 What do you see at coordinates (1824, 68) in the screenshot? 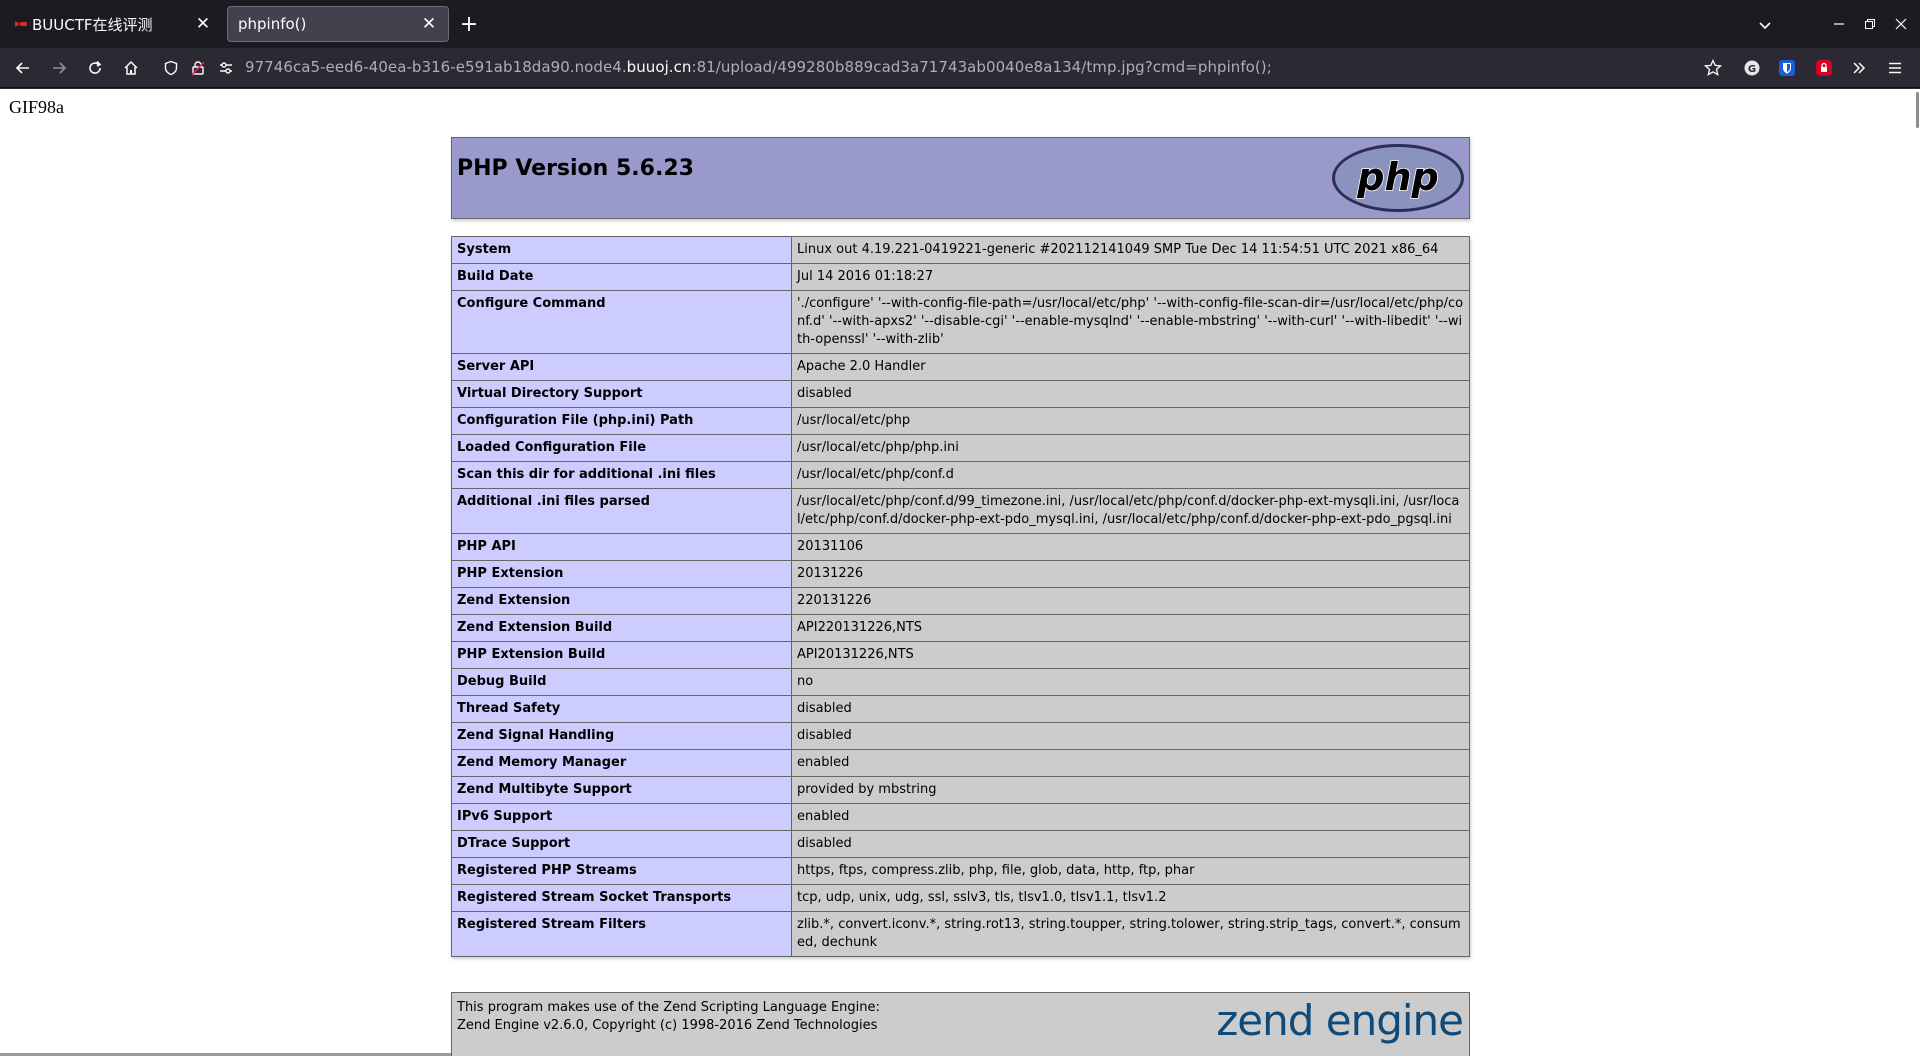
I see `extension-red-button` at bounding box center [1824, 68].